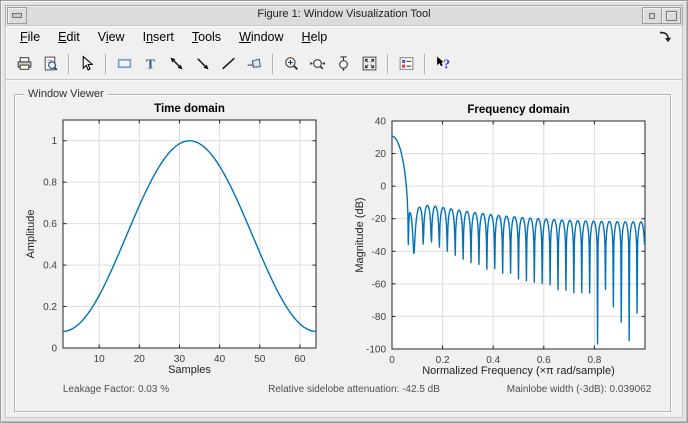 The image size is (688, 423). I want to click on line-icon, so click(228, 63).